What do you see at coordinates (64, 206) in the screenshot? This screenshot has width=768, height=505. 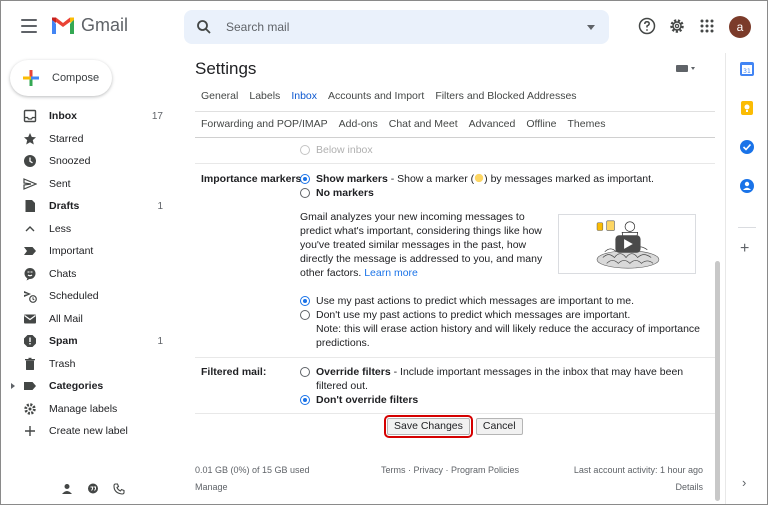 I see `sidebar-item-label: Drafts` at bounding box center [64, 206].